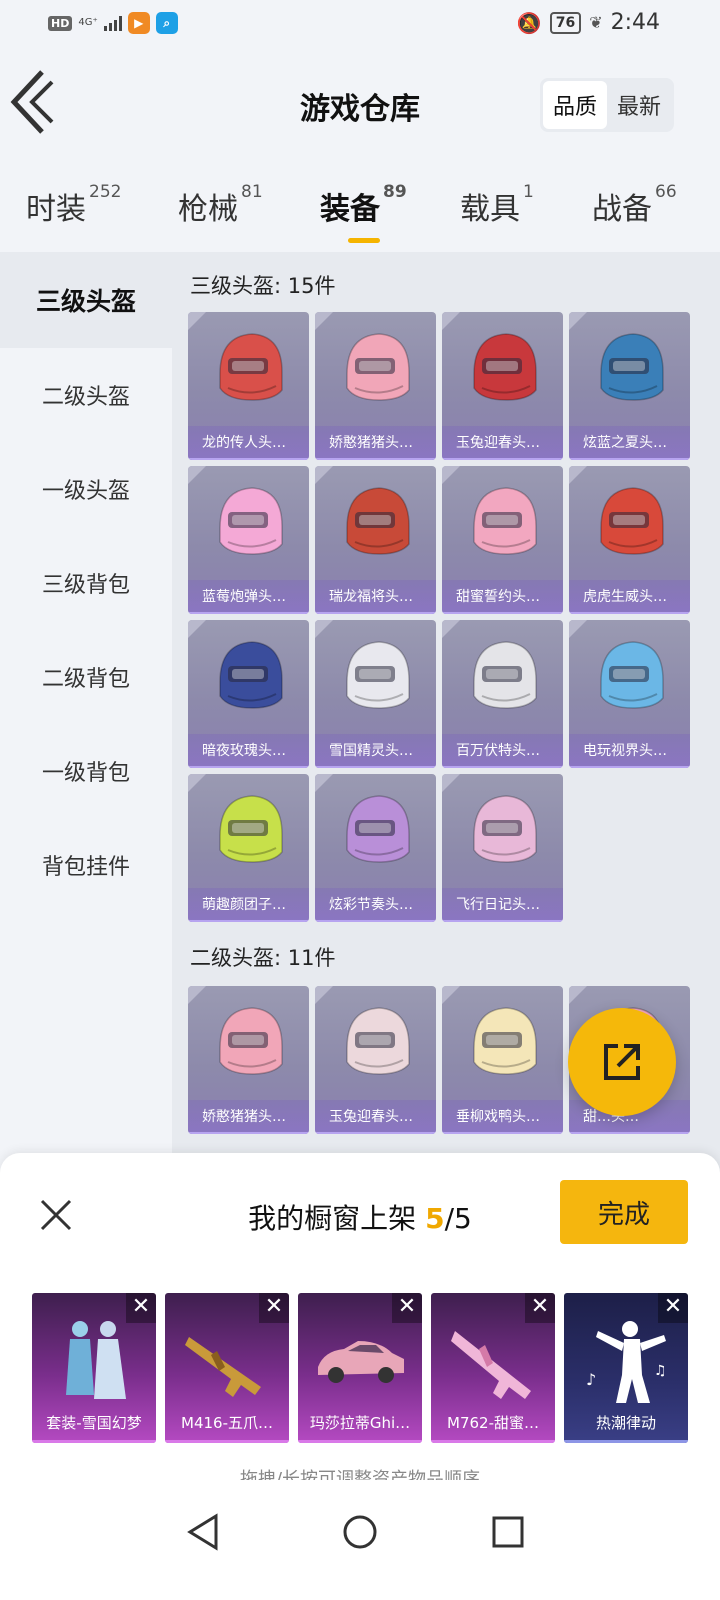 Image resolution: width=720 pixels, height=1600 pixels. I want to click on share-icon, so click(622, 1062).